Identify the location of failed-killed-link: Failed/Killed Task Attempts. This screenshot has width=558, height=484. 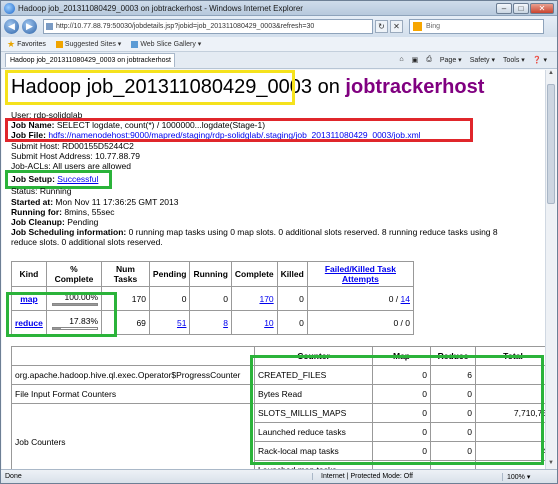
(360, 274).